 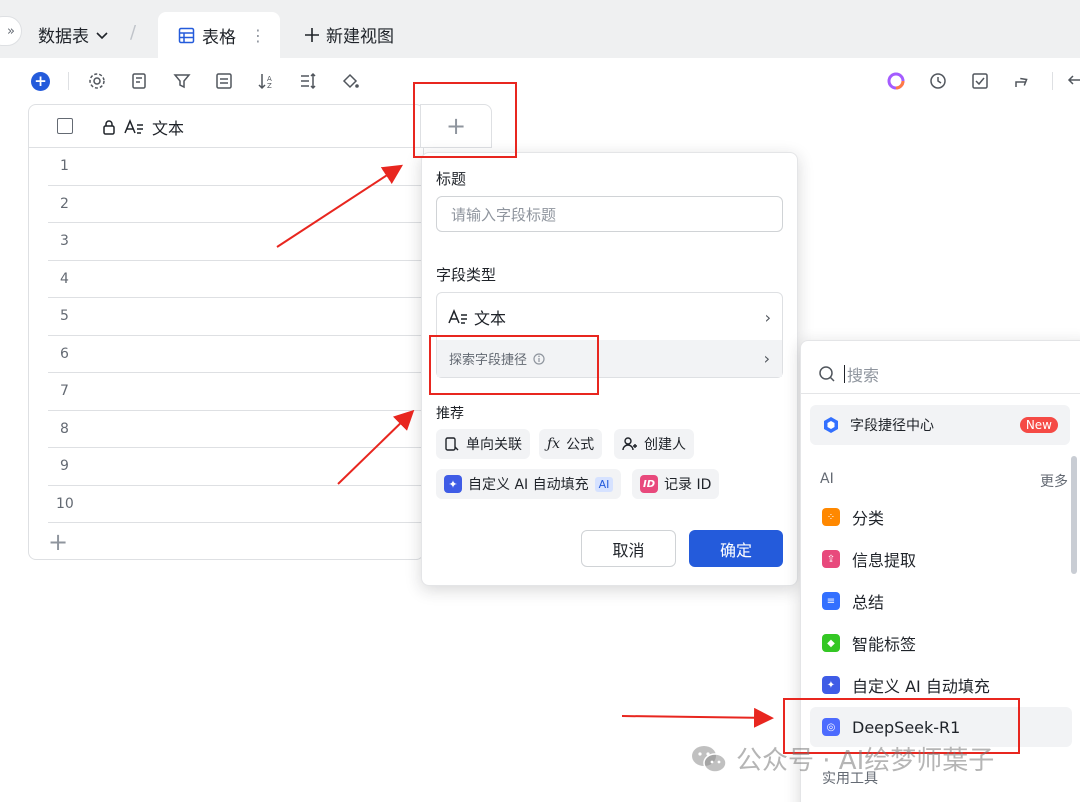 What do you see at coordinates (376, 447) in the screenshot?
I see `arrow-to-explore` at bounding box center [376, 447].